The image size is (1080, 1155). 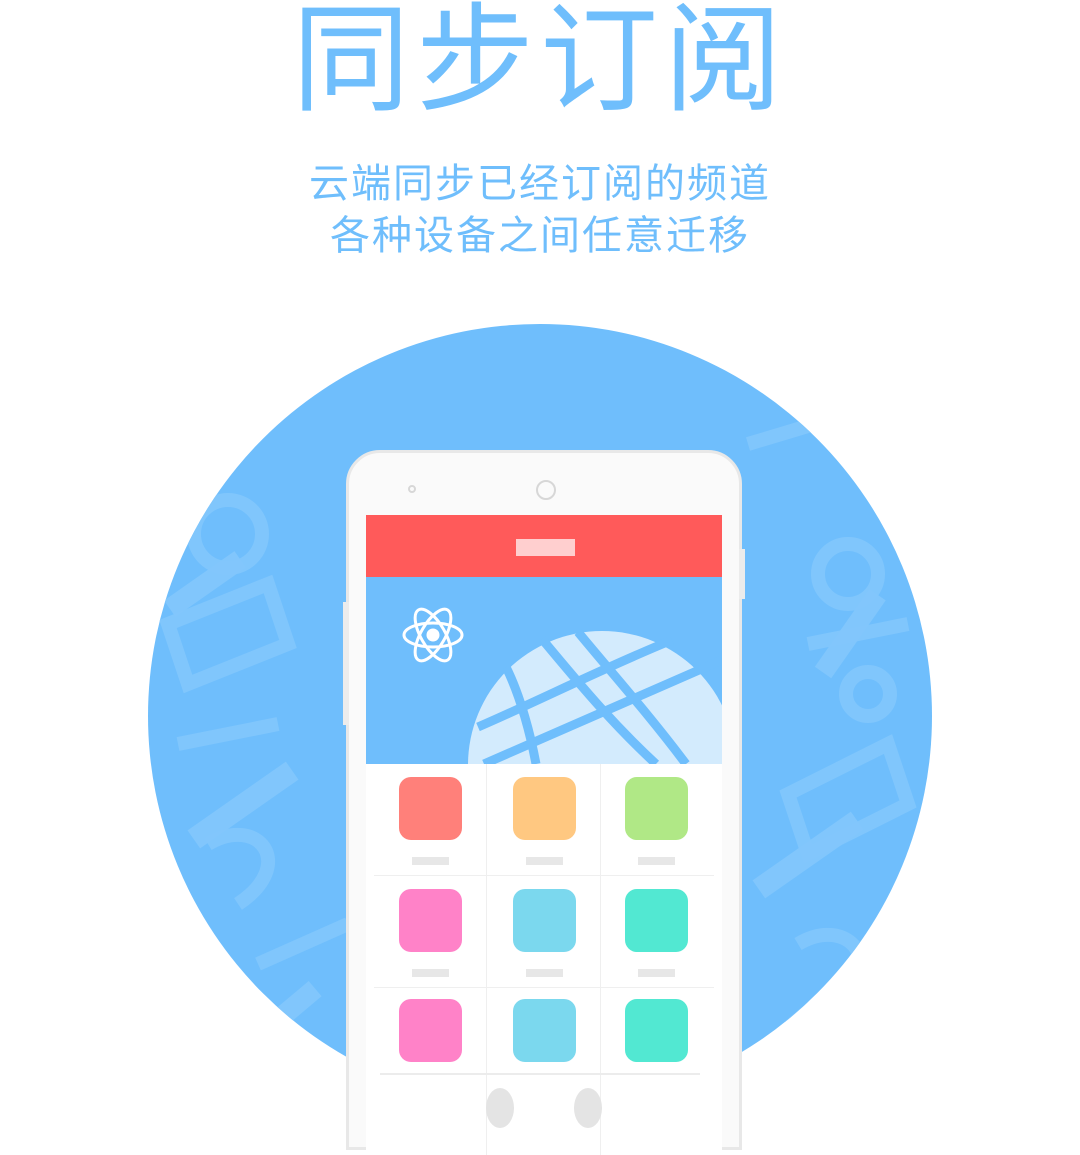 I want to click on atom-icon, so click(x=433, y=635).